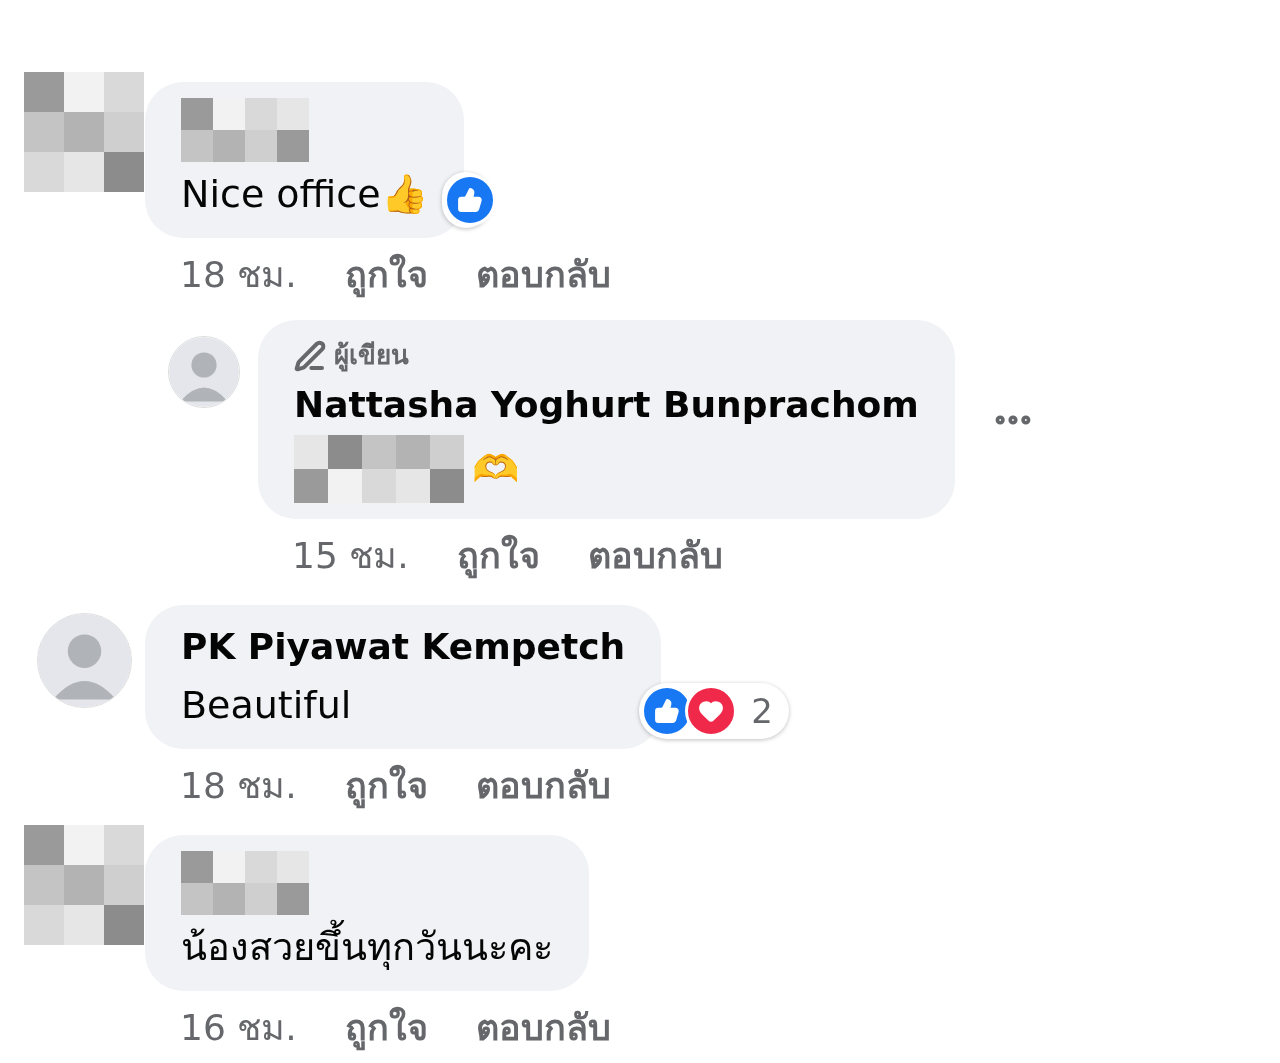 The width and height of the screenshot is (1280, 1063). What do you see at coordinates (238, 1028) in the screenshot?
I see `timestamp: 16 ชม.` at bounding box center [238, 1028].